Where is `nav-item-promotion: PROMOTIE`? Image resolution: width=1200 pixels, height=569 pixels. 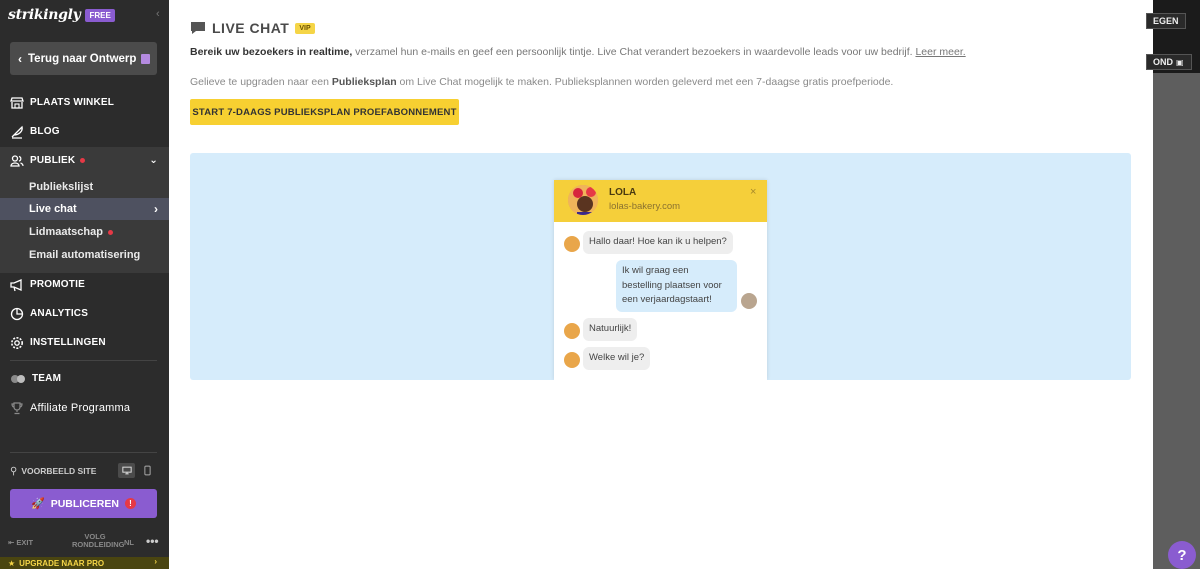 nav-item-promotion: PROMOTIE is located at coordinates (84, 284).